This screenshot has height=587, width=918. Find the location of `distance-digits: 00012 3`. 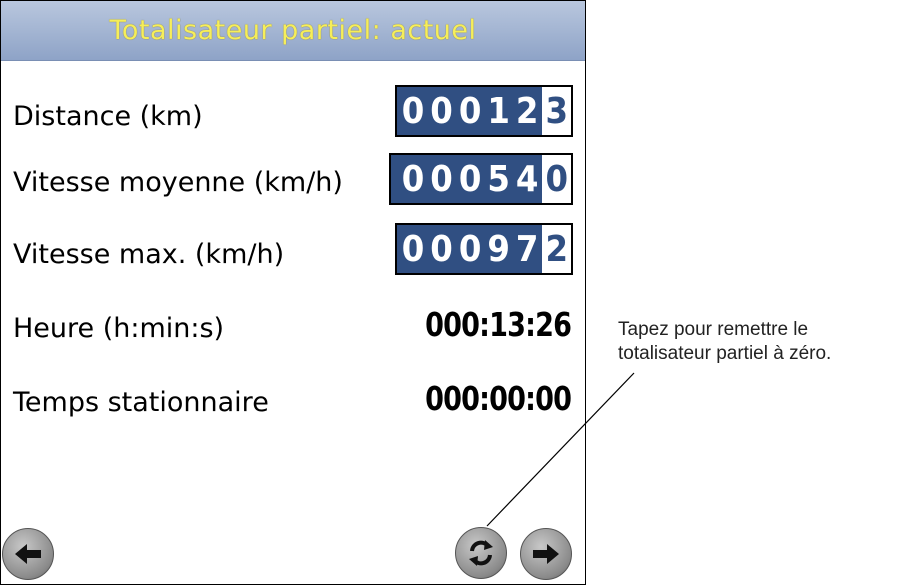

distance-digits: 00012 3 is located at coordinates (486, 111).